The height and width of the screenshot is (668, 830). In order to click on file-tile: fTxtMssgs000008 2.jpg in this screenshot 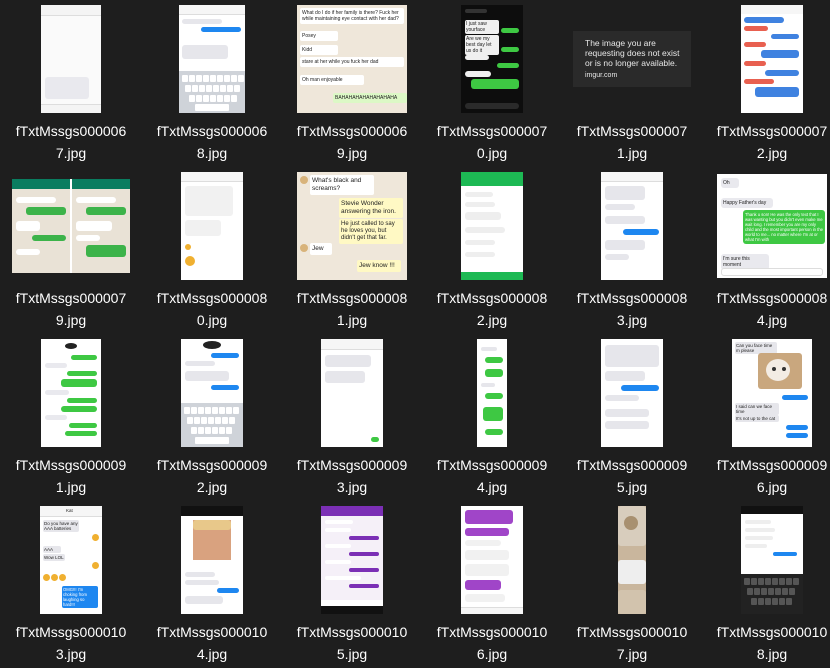, I will do `click(492, 251)`.